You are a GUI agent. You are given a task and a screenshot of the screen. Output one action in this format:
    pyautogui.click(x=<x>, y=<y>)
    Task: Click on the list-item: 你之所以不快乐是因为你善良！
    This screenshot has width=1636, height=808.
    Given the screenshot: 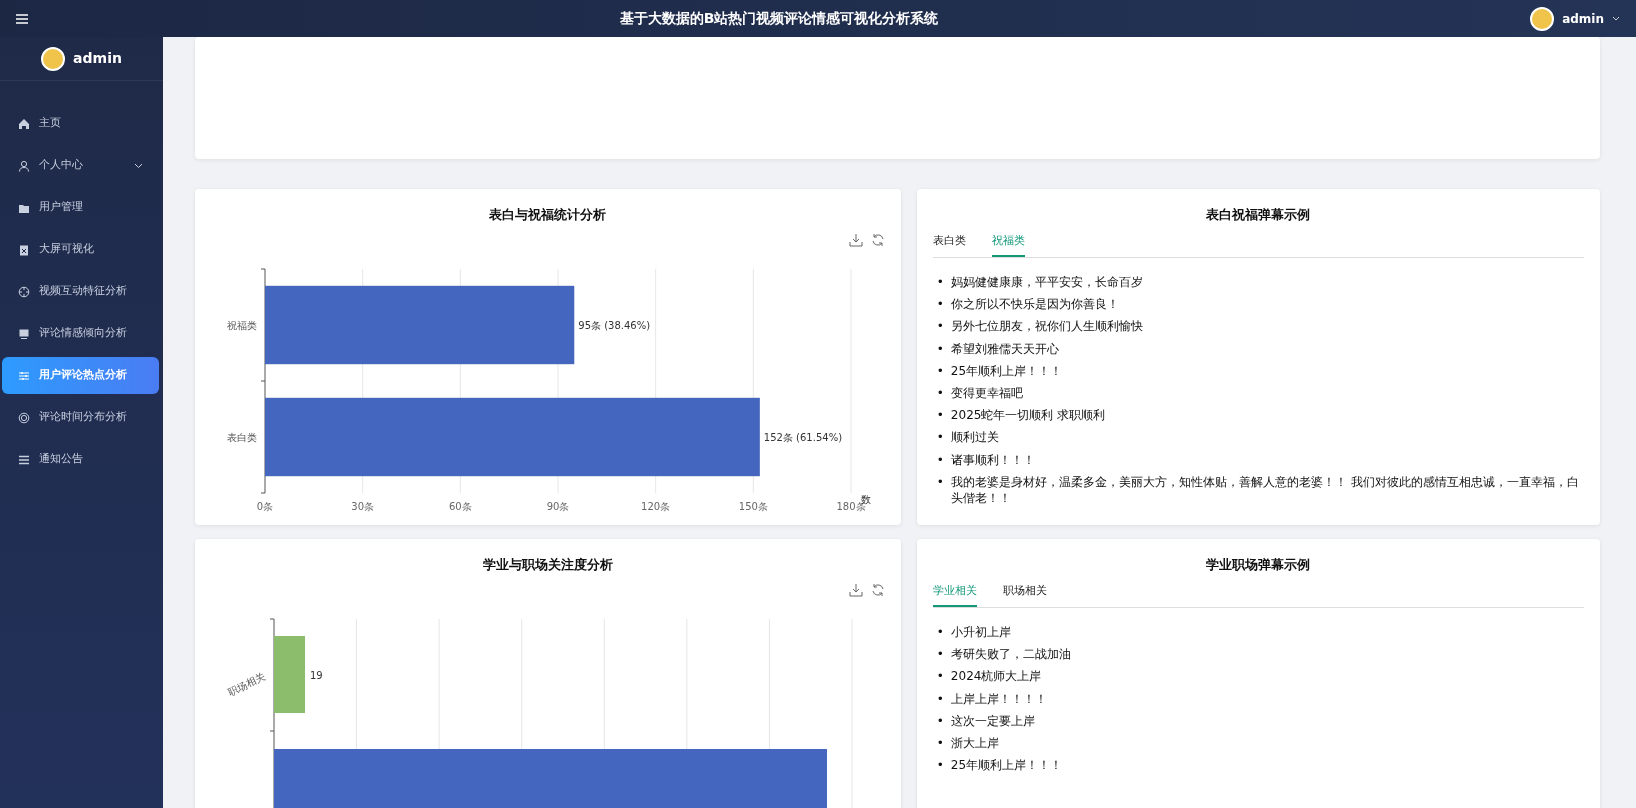 What is the action you would take?
    pyautogui.click(x=1034, y=304)
    